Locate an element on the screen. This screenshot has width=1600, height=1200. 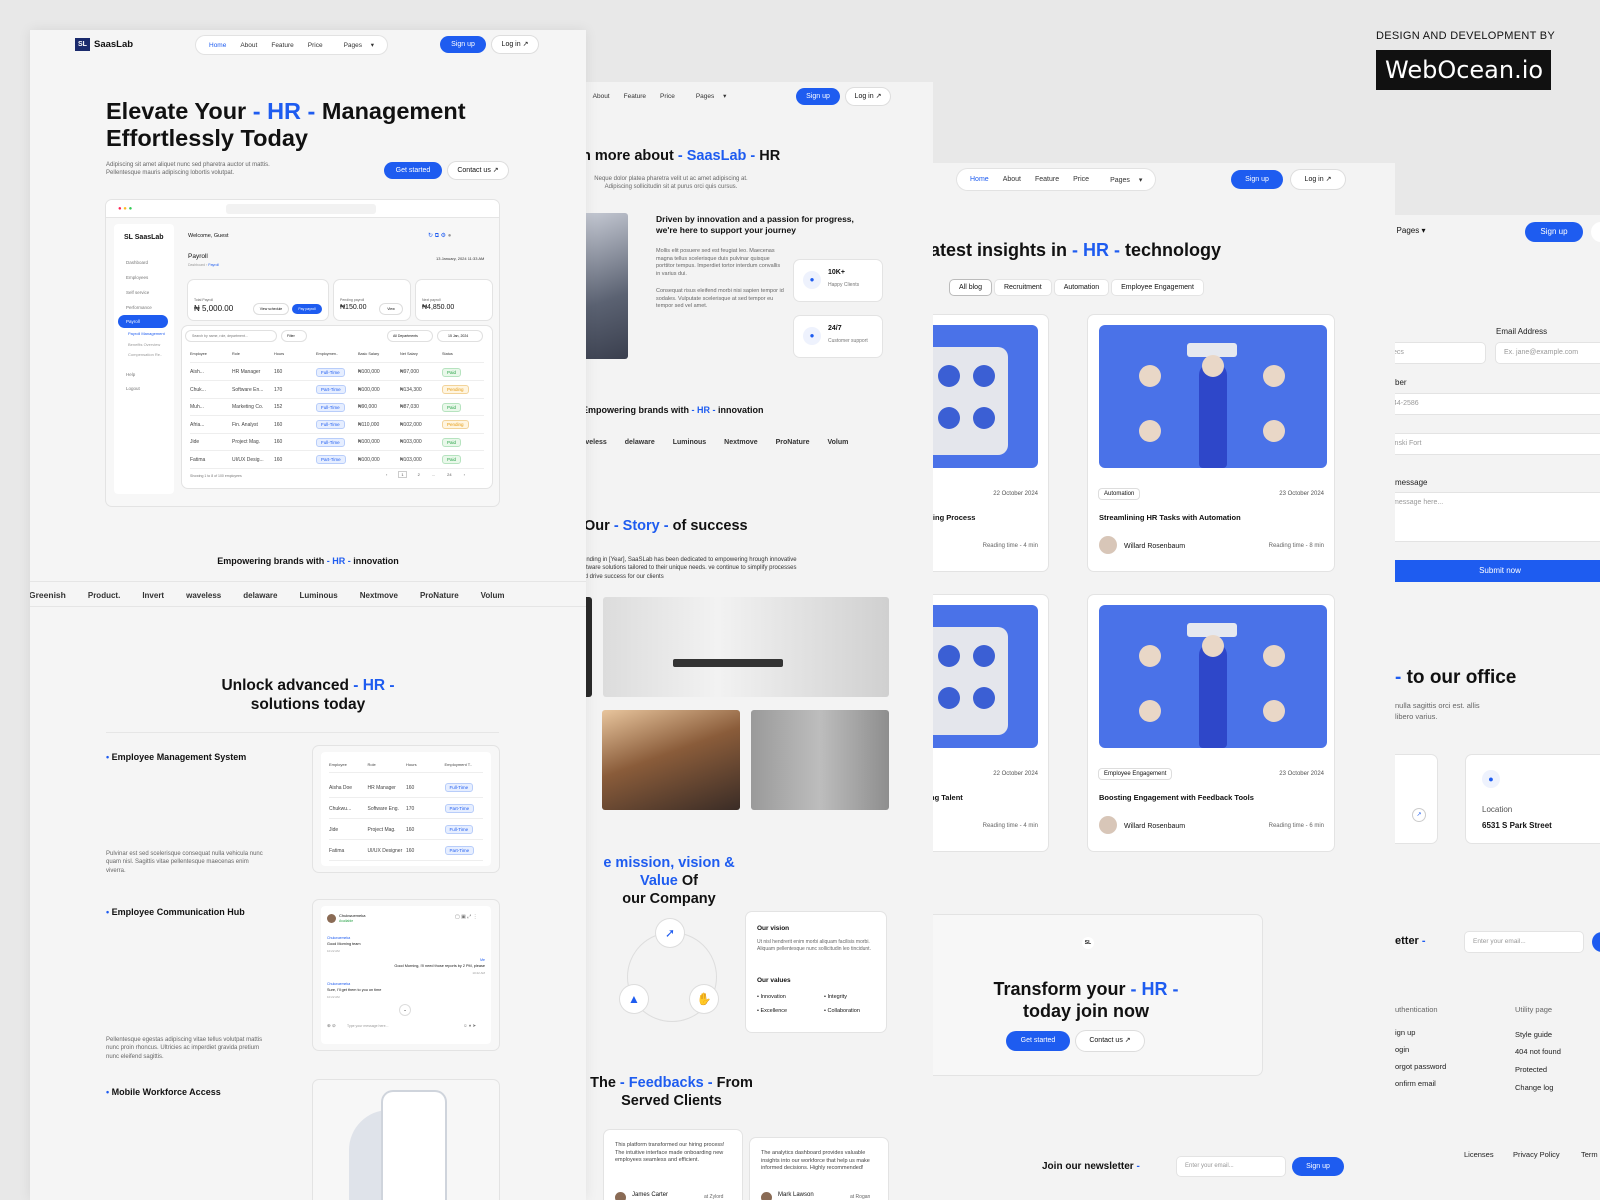
footer-link: Privacy Policy is located at coordinates (1536, 1154).